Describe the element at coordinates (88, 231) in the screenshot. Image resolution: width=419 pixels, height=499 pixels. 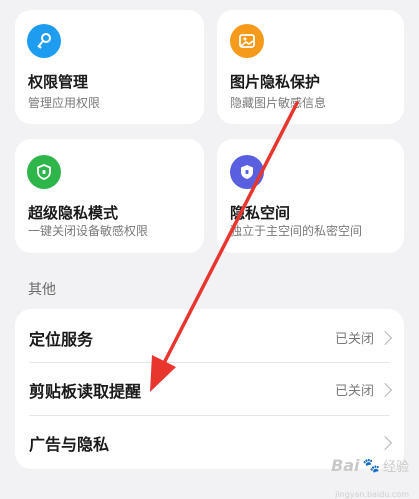
I see `tile-subtitle: 一键关闭设备敏感权限` at that location.